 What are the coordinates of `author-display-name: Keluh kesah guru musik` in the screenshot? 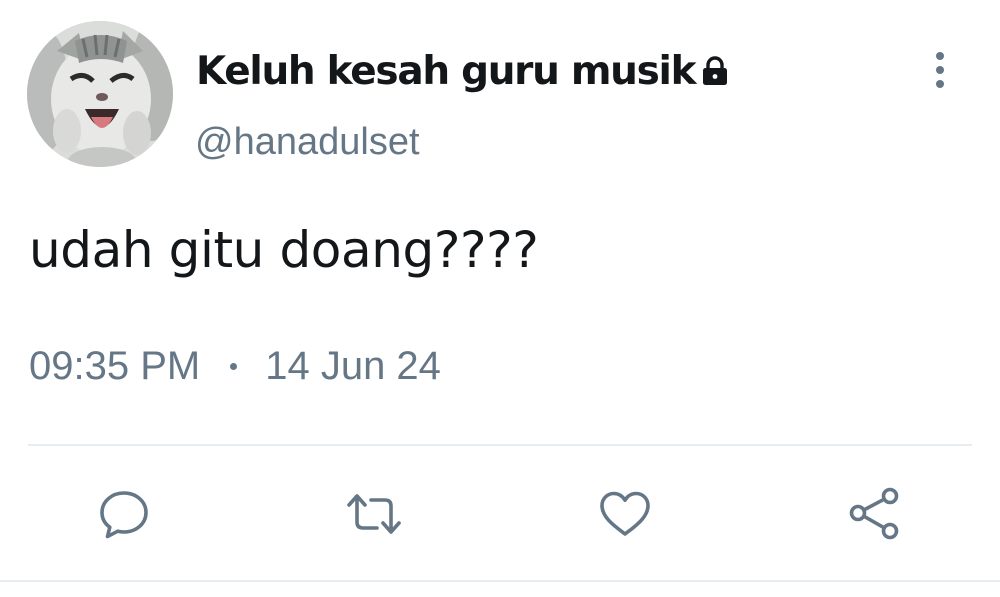 It's located at (446, 71).